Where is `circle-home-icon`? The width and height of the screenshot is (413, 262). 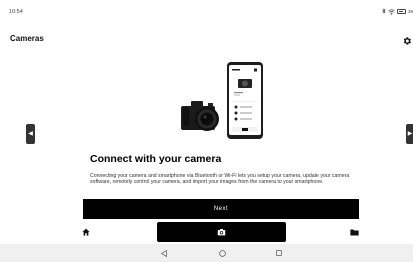 circle-home-icon is located at coordinates (222, 253).